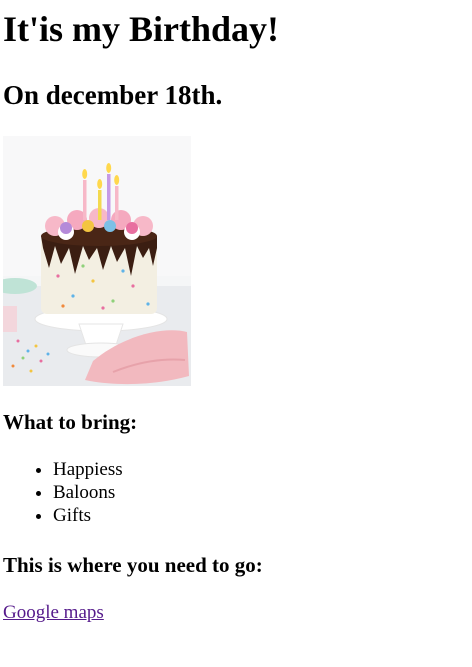 The image size is (472, 667). What do you see at coordinates (88, 469) in the screenshot?
I see `list-item: Happiess` at bounding box center [88, 469].